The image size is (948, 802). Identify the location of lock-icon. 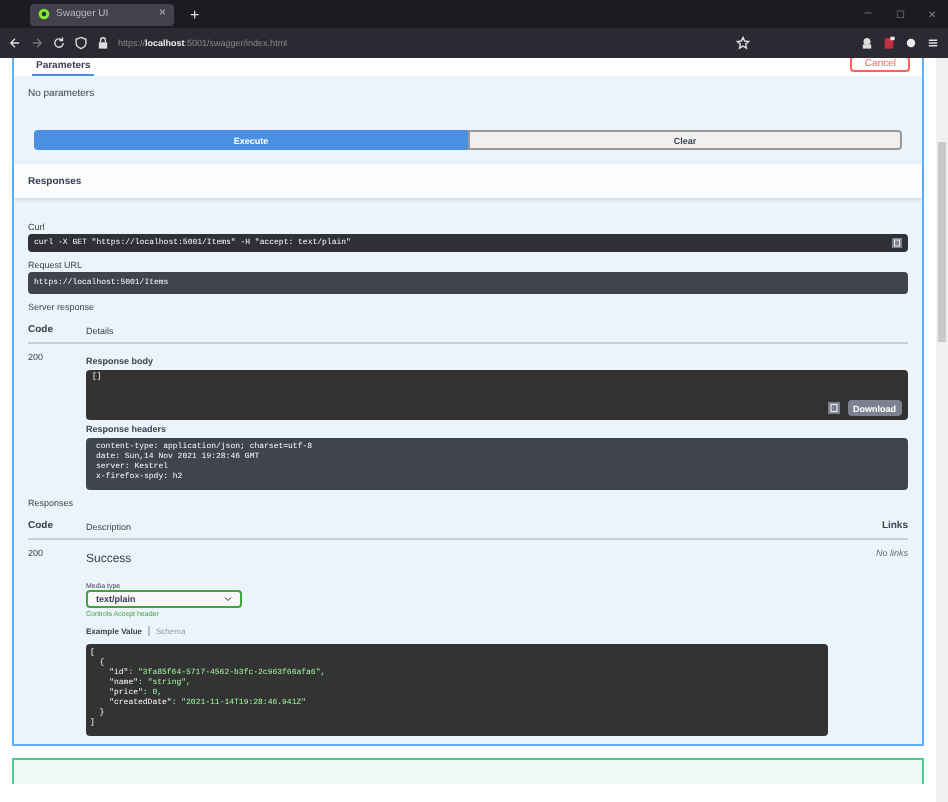
(103, 43).